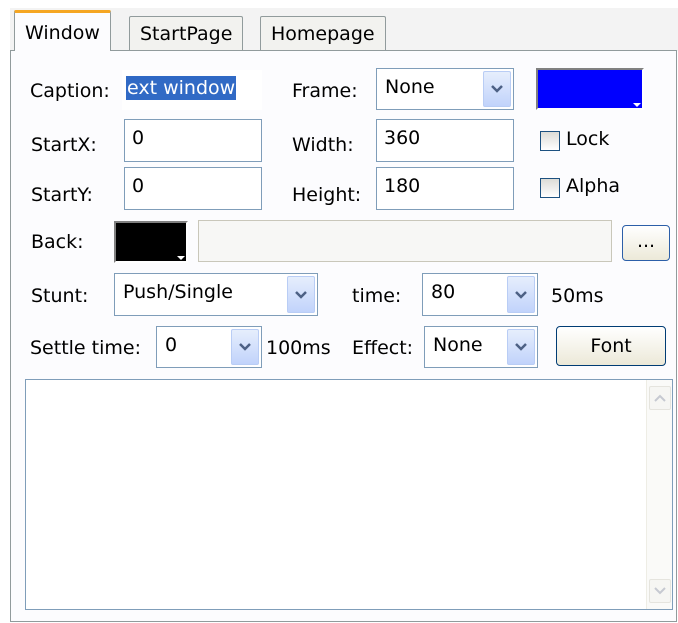 This screenshot has height=623, width=678. Describe the element at coordinates (60, 296) in the screenshot. I see `stunt-label: Stunt:` at that location.